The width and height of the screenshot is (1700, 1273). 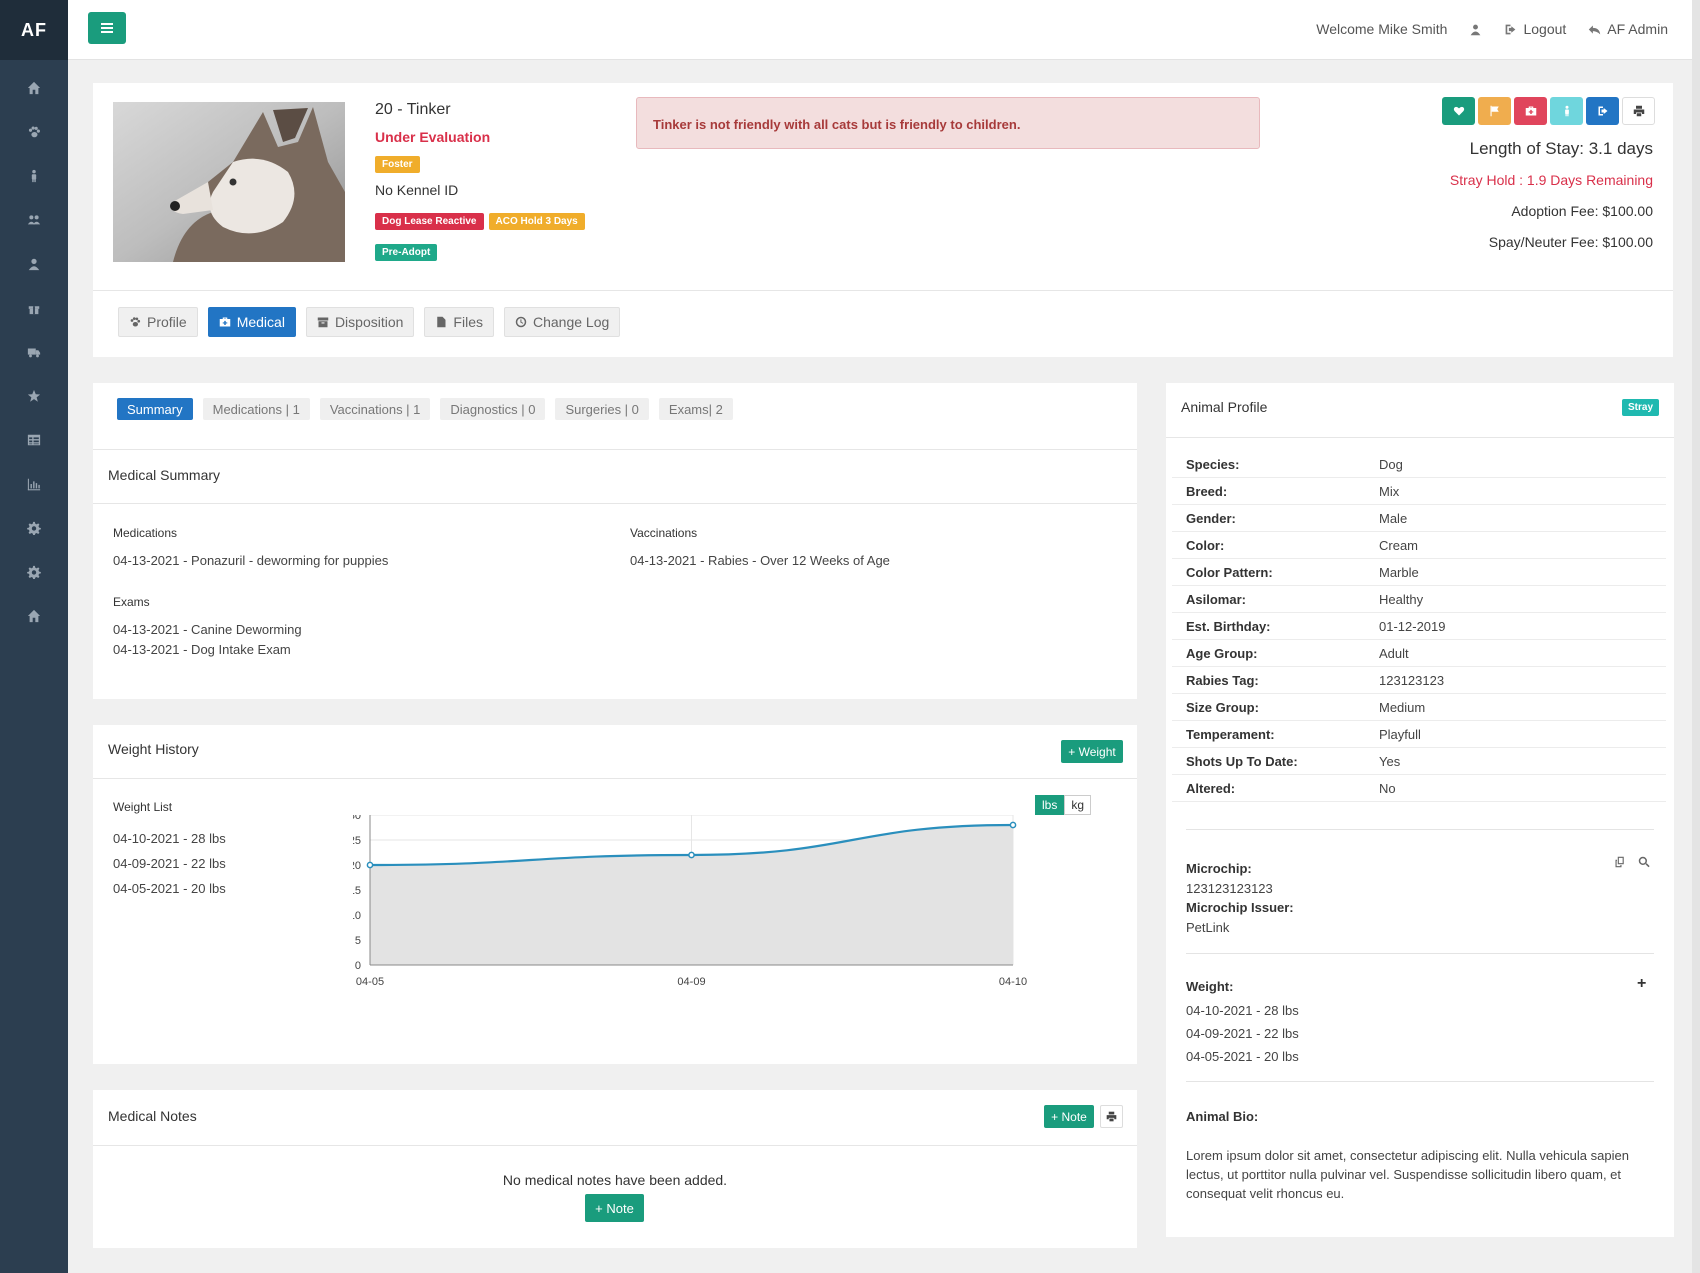 What do you see at coordinates (1637, 29) in the screenshot?
I see `admin-label: AF Admin` at bounding box center [1637, 29].